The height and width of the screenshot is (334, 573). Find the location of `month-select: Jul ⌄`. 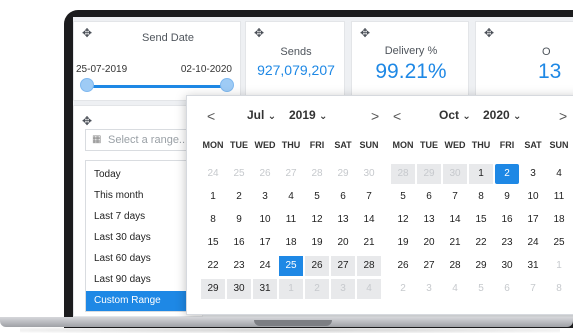

month-select: Jul ⌄ is located at coordinates (261, 115).